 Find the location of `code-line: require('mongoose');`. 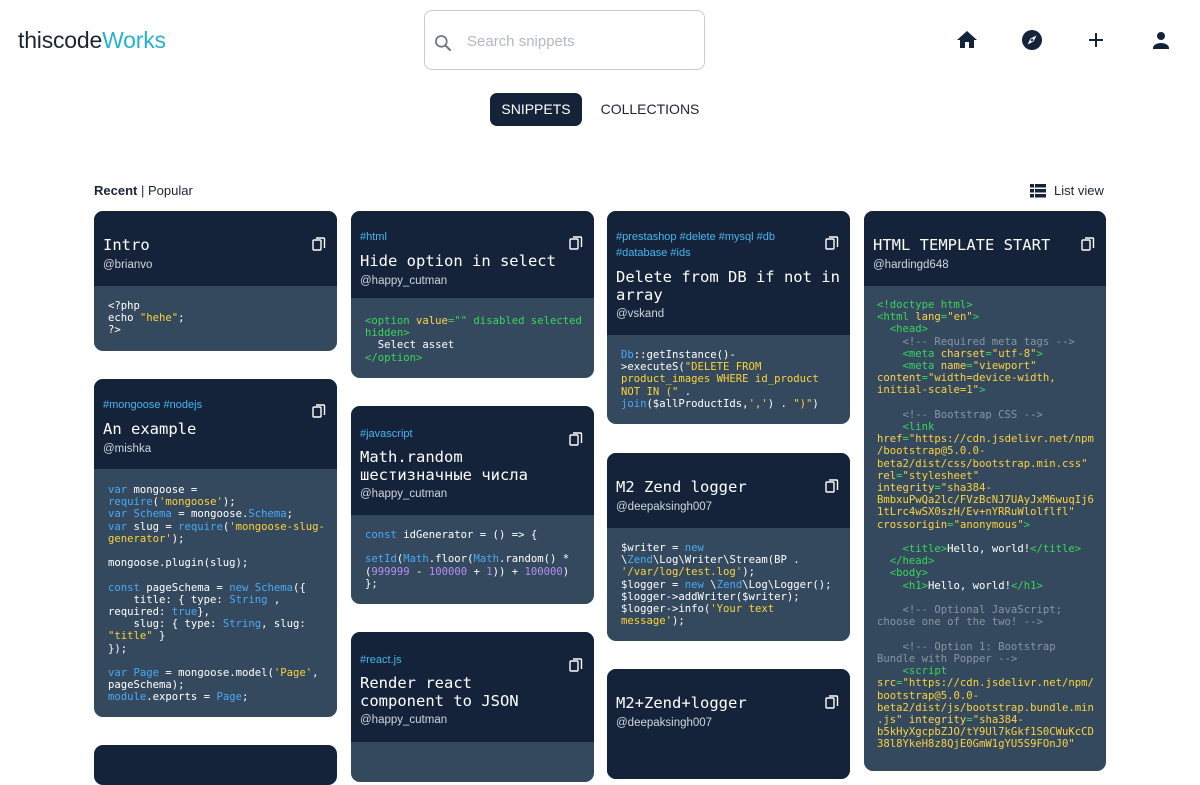

code-line: require('mongoose'); is located at coordinates (216, 502).